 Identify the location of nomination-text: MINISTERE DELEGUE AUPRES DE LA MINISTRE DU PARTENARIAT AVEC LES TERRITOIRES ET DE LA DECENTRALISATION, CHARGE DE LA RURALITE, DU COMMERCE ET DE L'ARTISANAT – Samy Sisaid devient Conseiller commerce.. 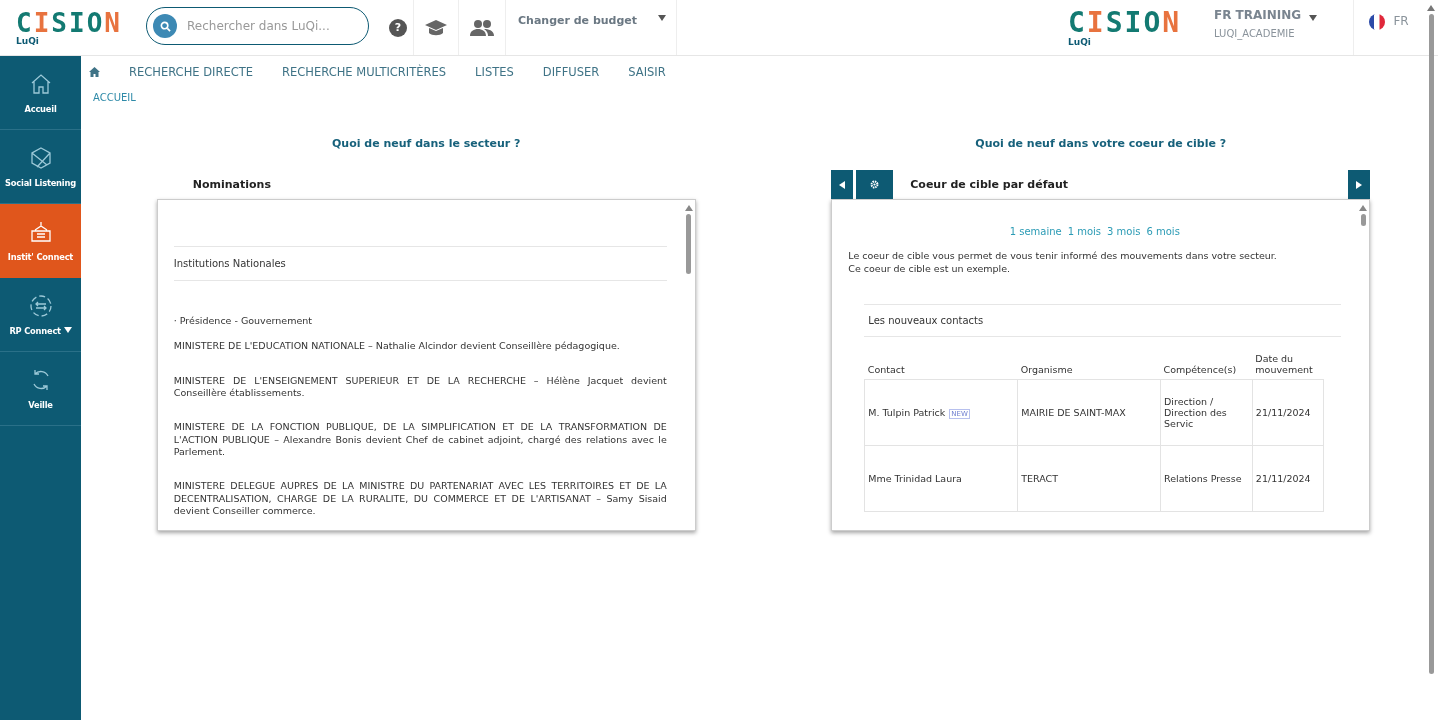
(420, 499).